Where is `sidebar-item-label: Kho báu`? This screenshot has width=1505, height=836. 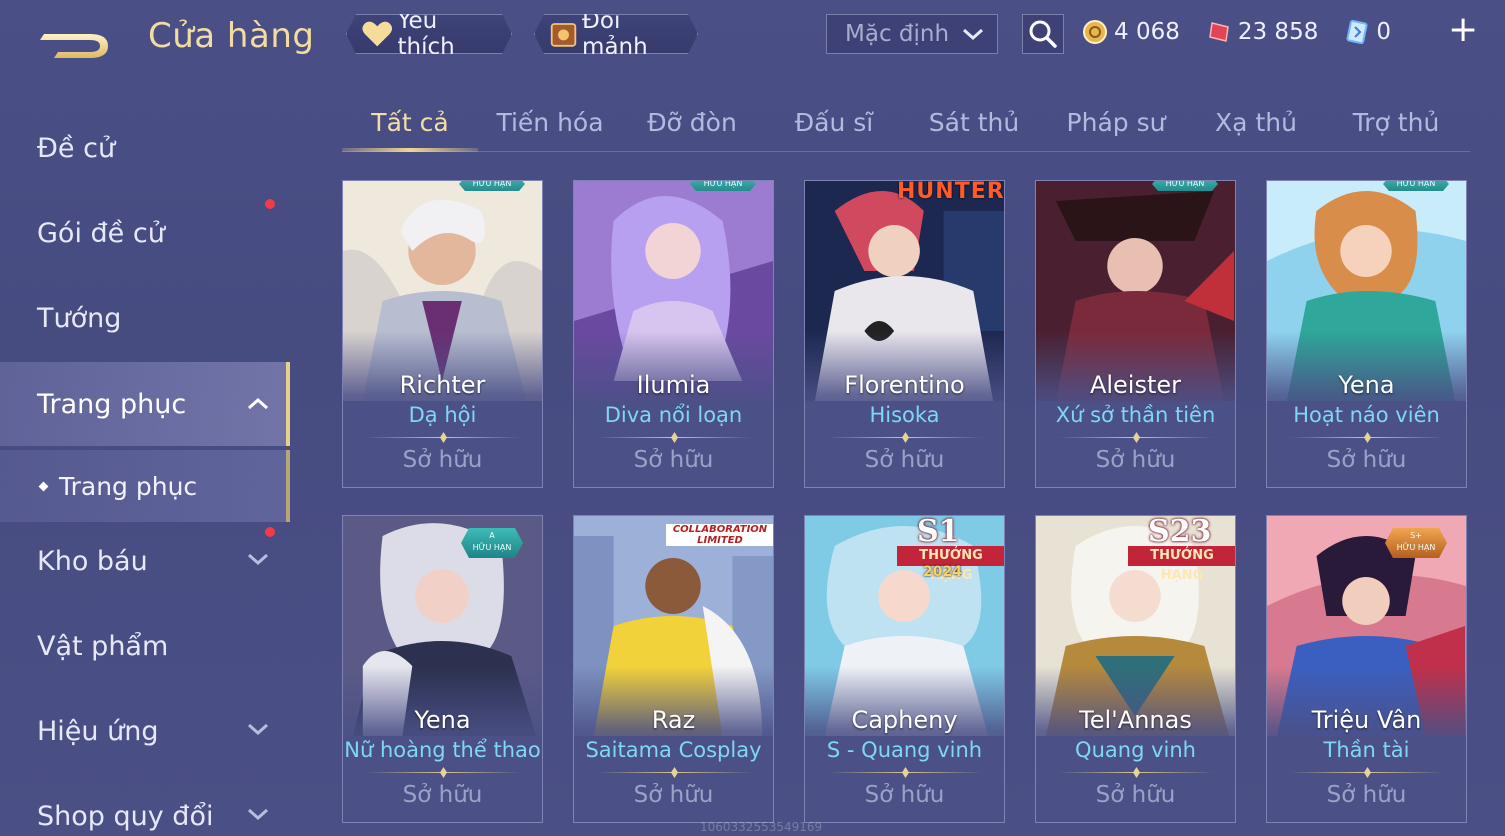
sidebar-item-label: Kho báu is located at coordinates (92, 561).